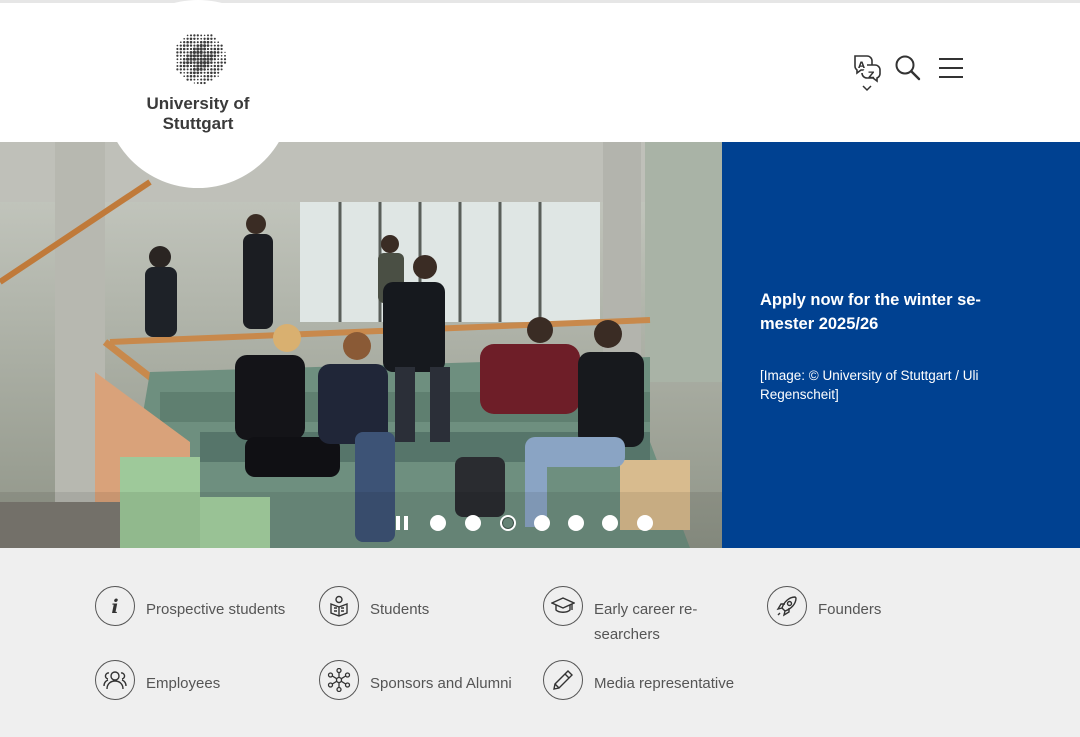 This screenshot has width=1080, height=737. Describe the element at coordinates (339, 606) in the screenshot. I see `student-icon` at that location.